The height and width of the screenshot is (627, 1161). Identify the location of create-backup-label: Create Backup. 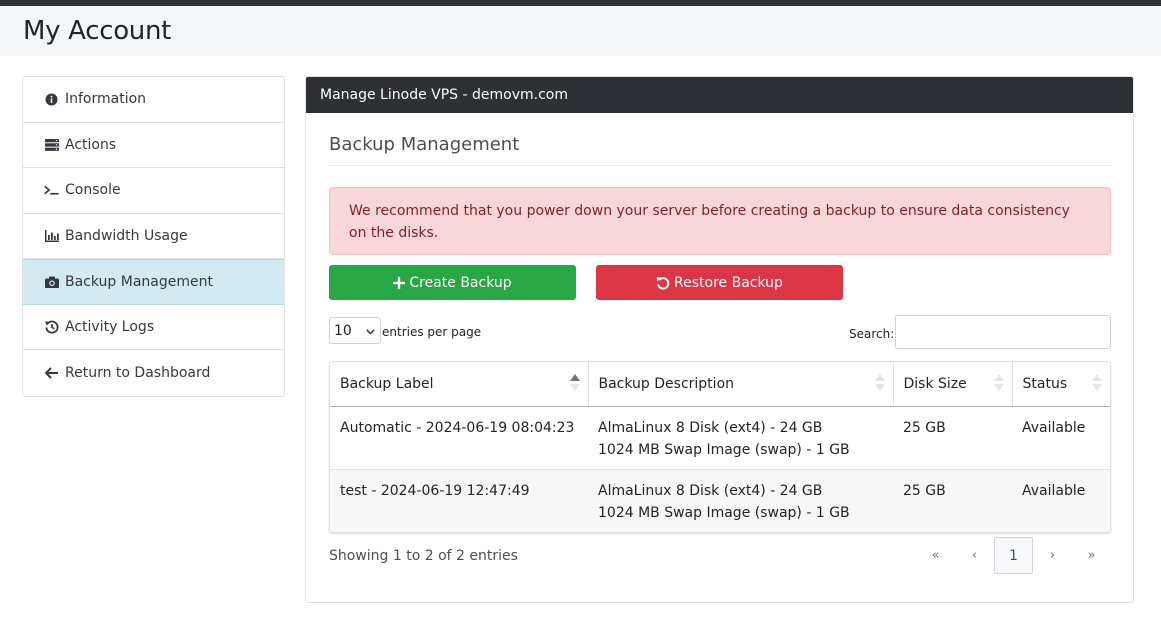
(460, 282).